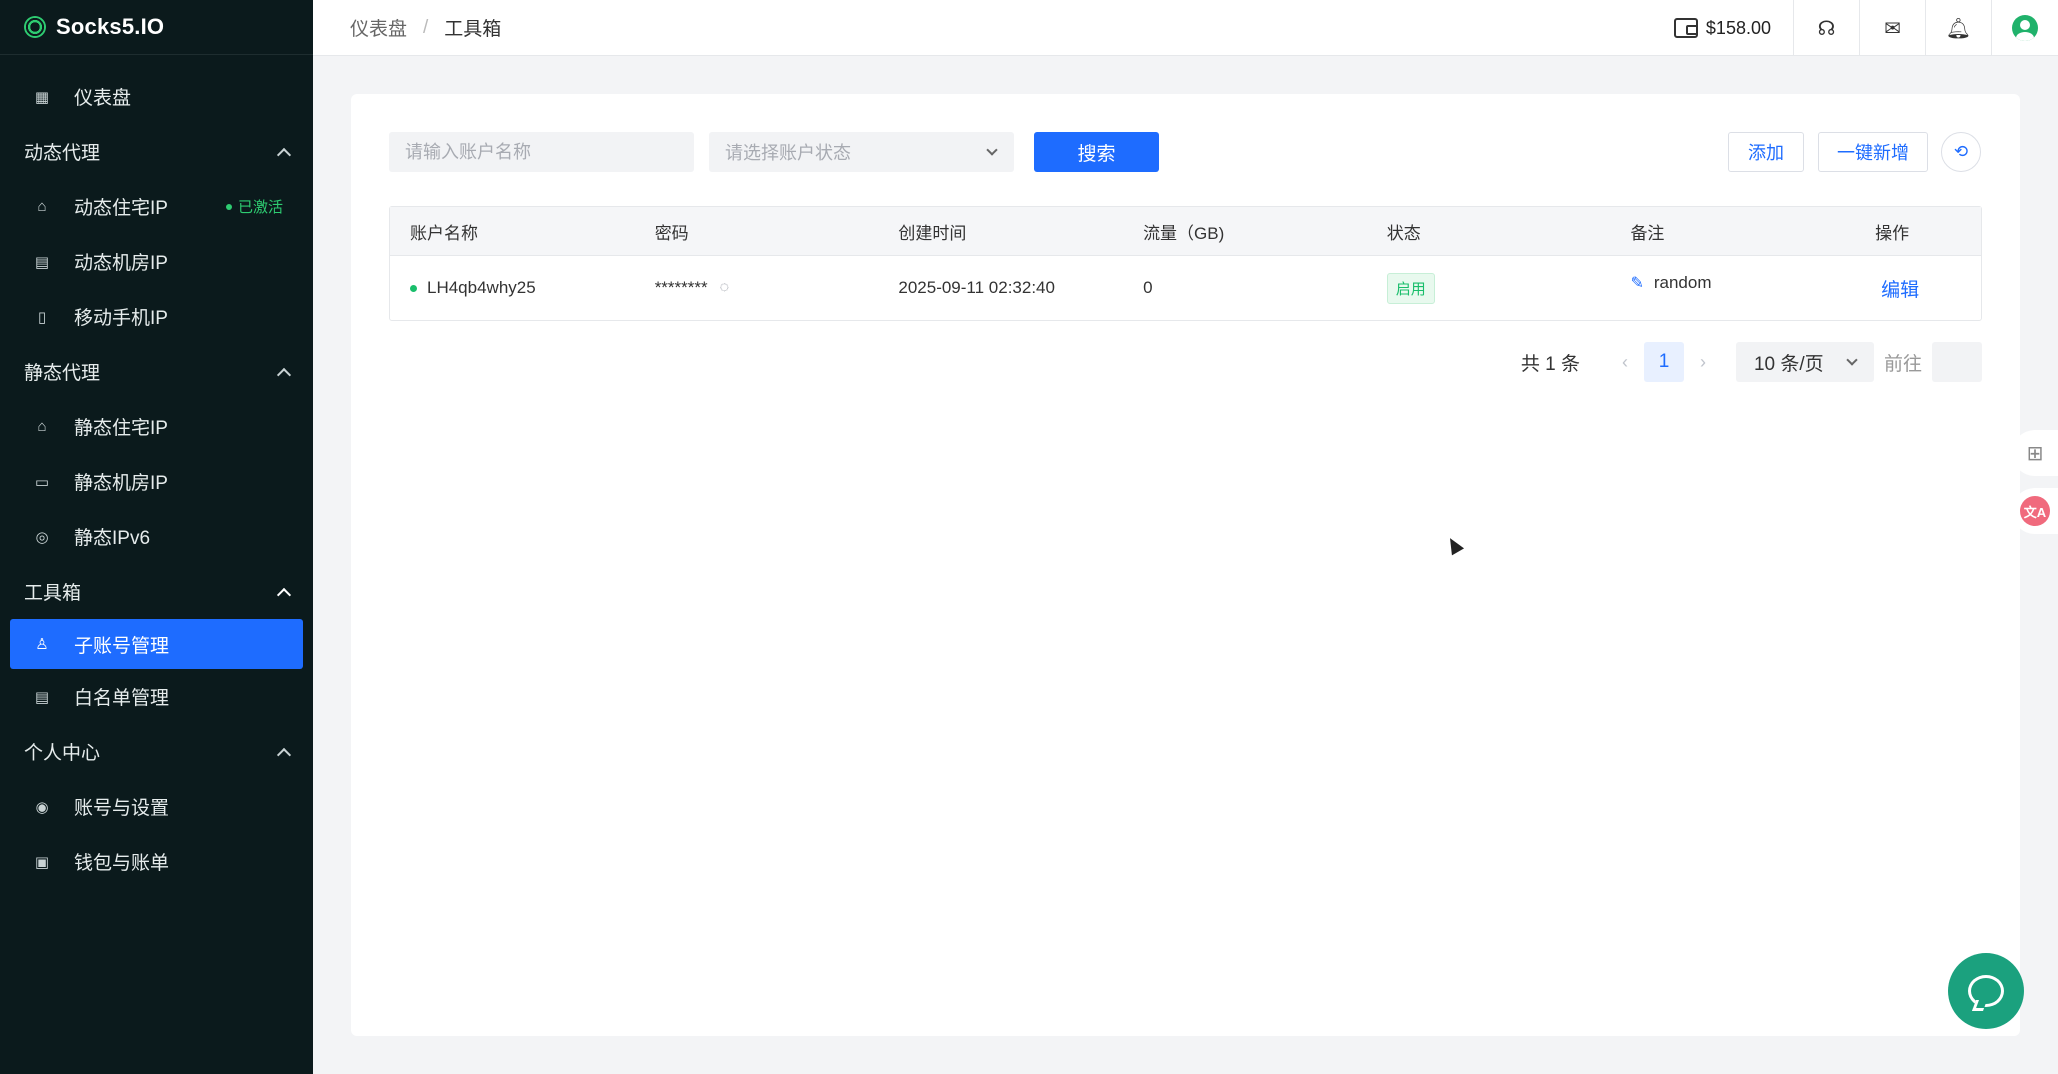 Image resolution: width=2058 pixels, height=1074 pixels. I want to click on refresh-button: ⟲, so click(1961, 152).